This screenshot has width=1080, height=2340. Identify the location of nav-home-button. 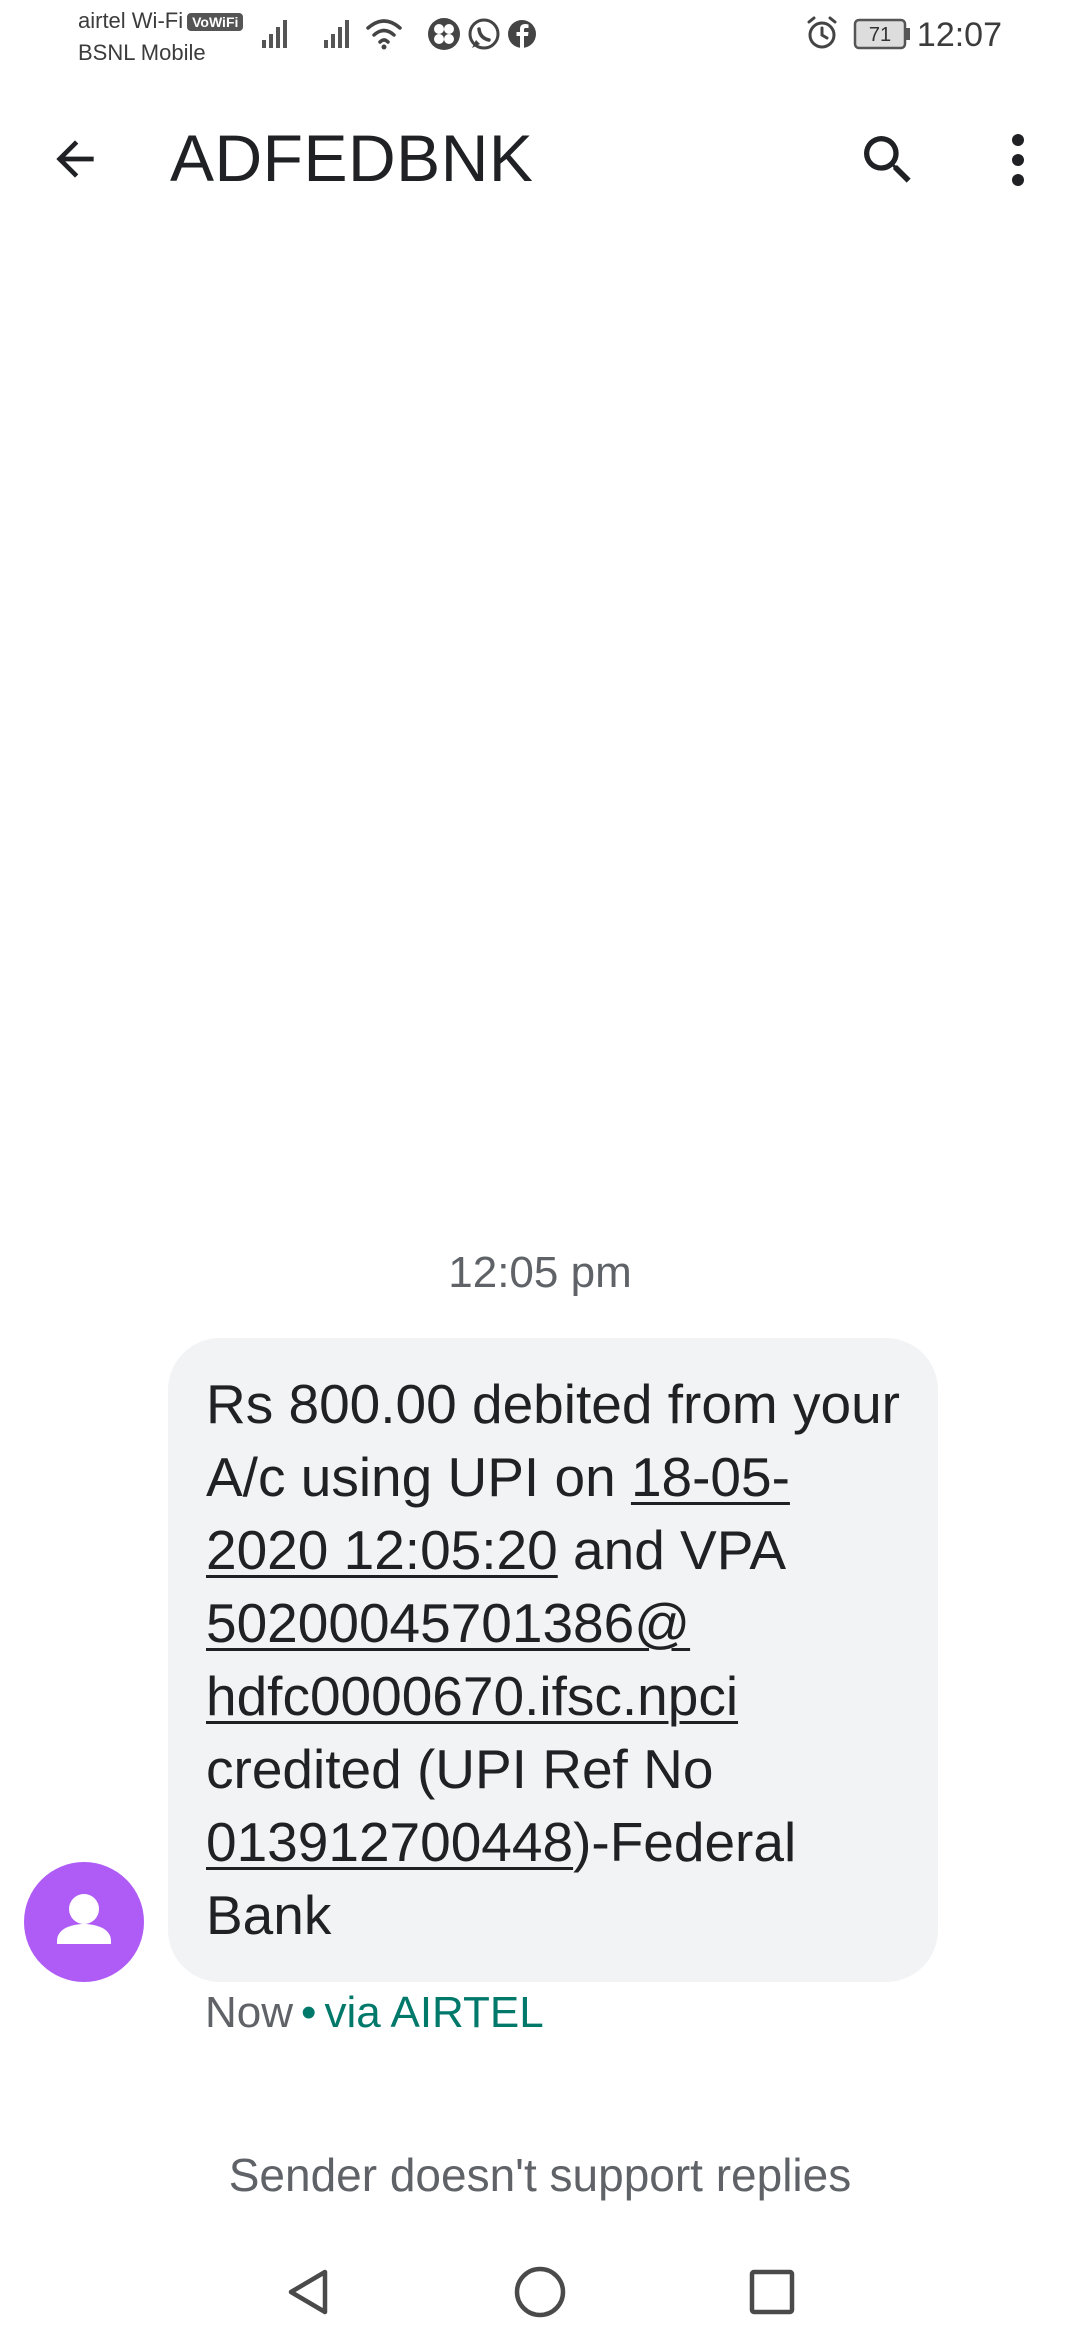
(540, 2292).